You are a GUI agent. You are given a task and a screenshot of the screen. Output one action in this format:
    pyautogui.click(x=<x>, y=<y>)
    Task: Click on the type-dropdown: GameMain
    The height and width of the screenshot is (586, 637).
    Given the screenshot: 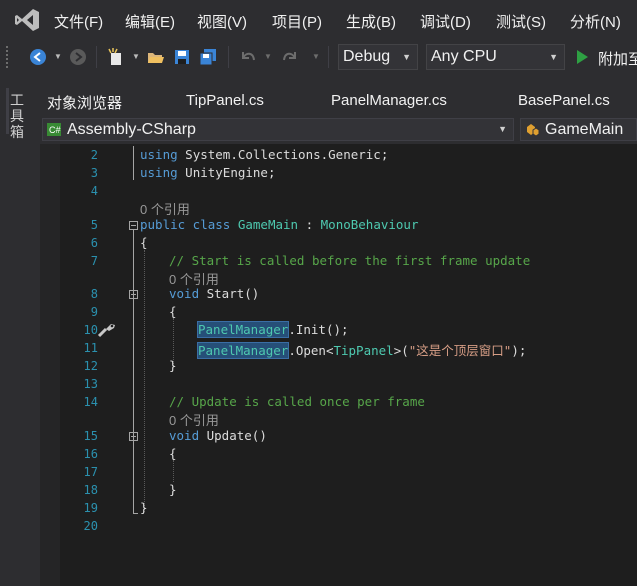 What is the action you would take?
    pyautogui.click(x=578, y=129)
    